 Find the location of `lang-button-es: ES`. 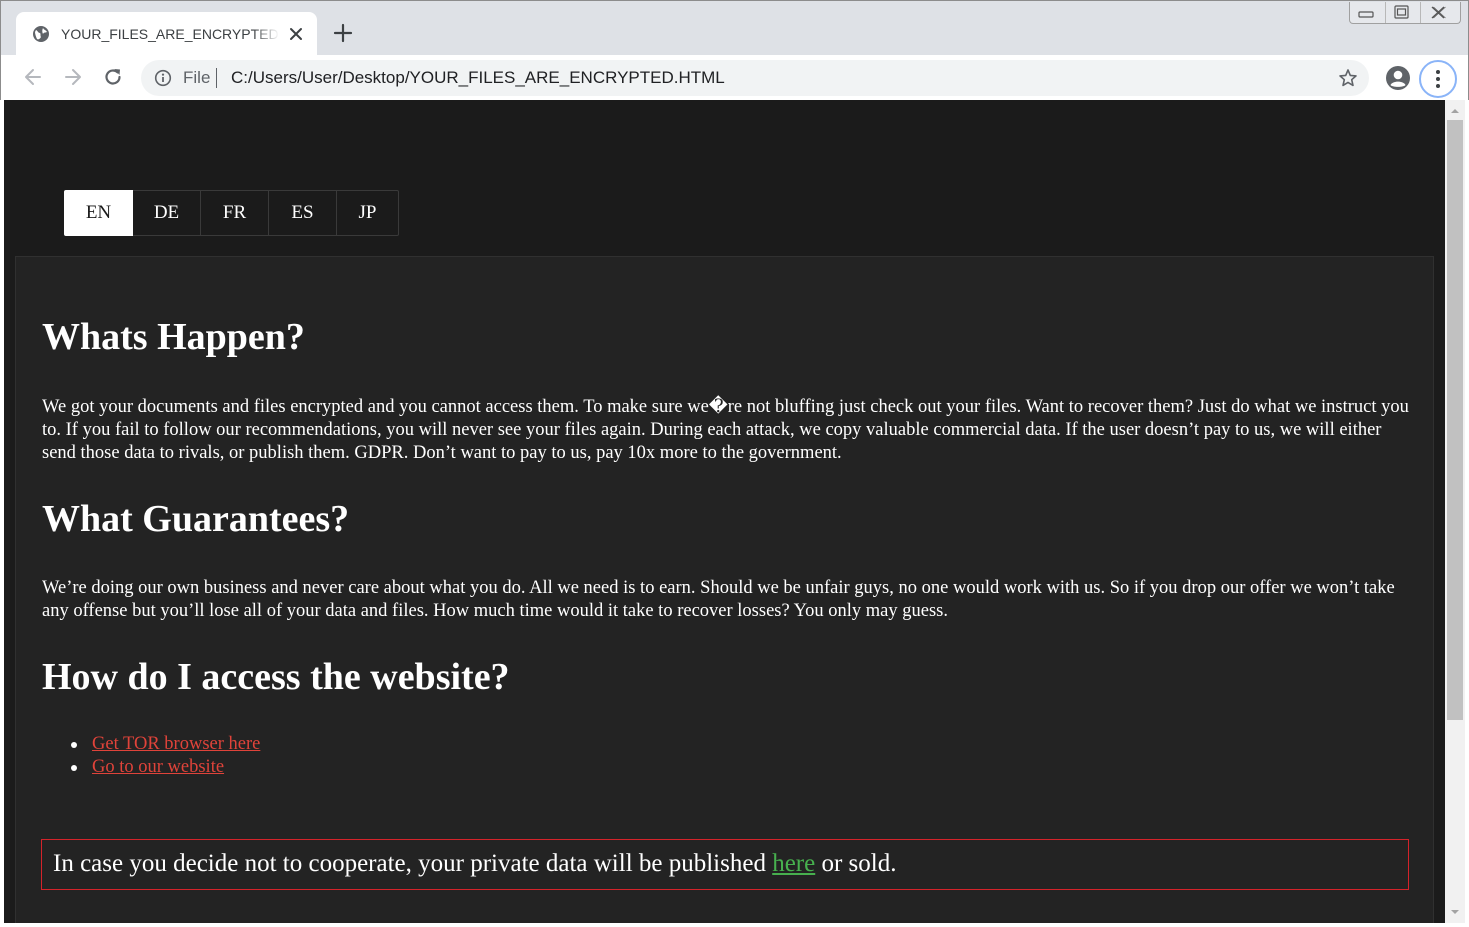

lang-button-es: ES is located at coordinates (303, 213).